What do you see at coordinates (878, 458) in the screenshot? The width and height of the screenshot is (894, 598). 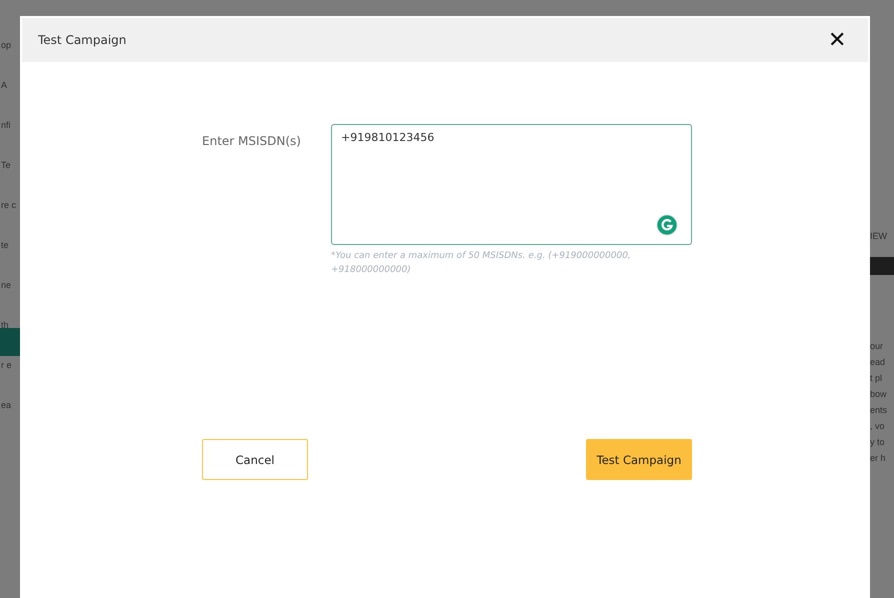 I see `background-text: er h` at bounding box center [878, 458].